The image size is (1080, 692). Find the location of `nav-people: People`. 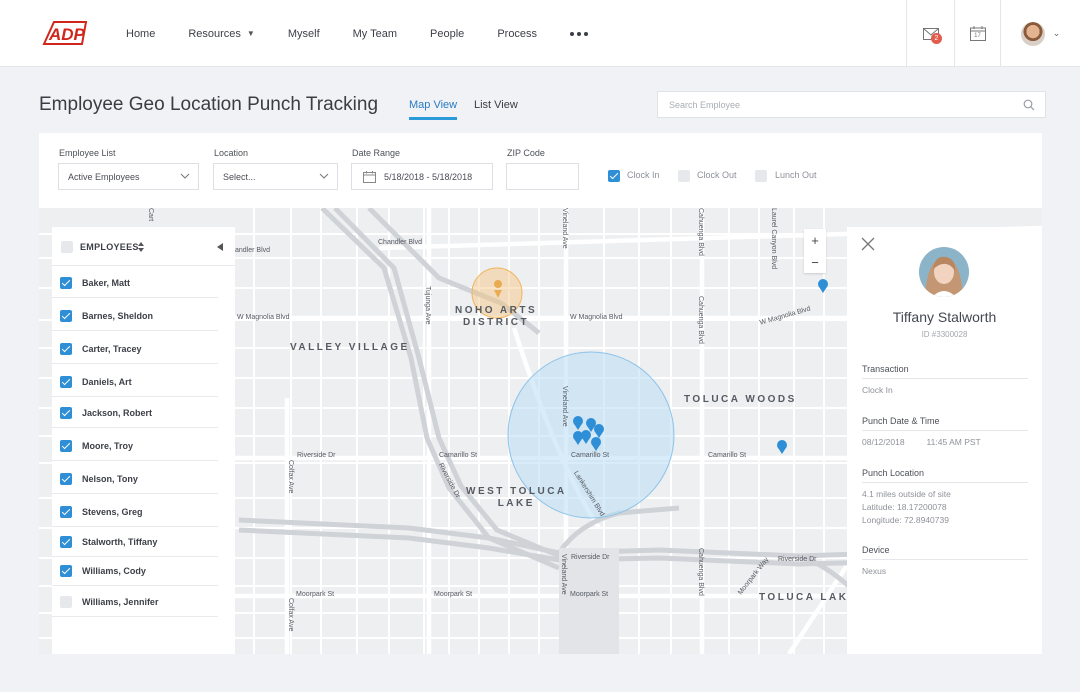

nav-people: People is located at coordinates (447, 34).